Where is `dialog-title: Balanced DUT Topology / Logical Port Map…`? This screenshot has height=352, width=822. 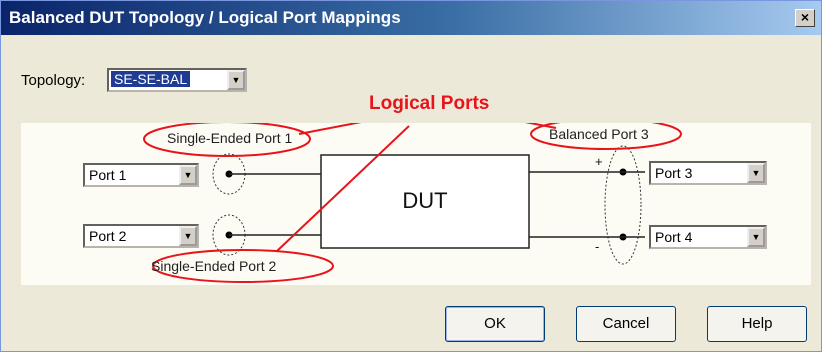 dialog-title: Balanced DUT Topology / Logical Port Map… is located at coordinates (205, 17).